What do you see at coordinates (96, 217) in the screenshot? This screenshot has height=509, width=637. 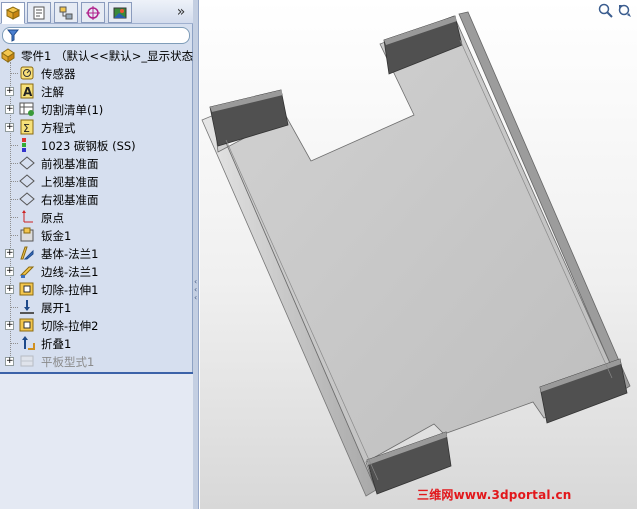 I see `tree-item: 原点` at bounding box center [96, 217].